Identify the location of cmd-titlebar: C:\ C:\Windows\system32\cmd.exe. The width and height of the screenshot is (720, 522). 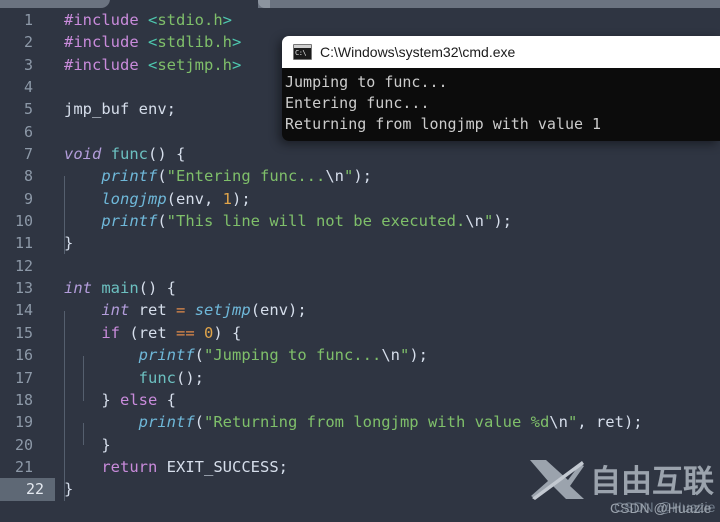
(501, 52).